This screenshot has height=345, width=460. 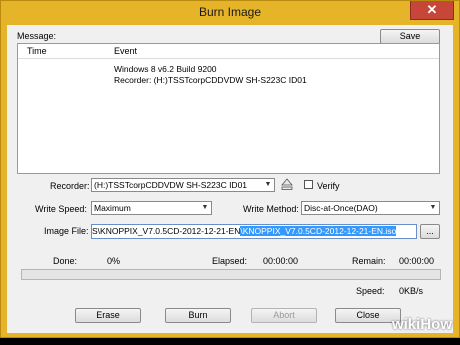 What do you see at coordinates (166, 231) in the screenshot?
I see `image-file-path: S\KNOPPIX_V7.0.5CD-2012-12-21-EN` at bounding box center [166, 231].